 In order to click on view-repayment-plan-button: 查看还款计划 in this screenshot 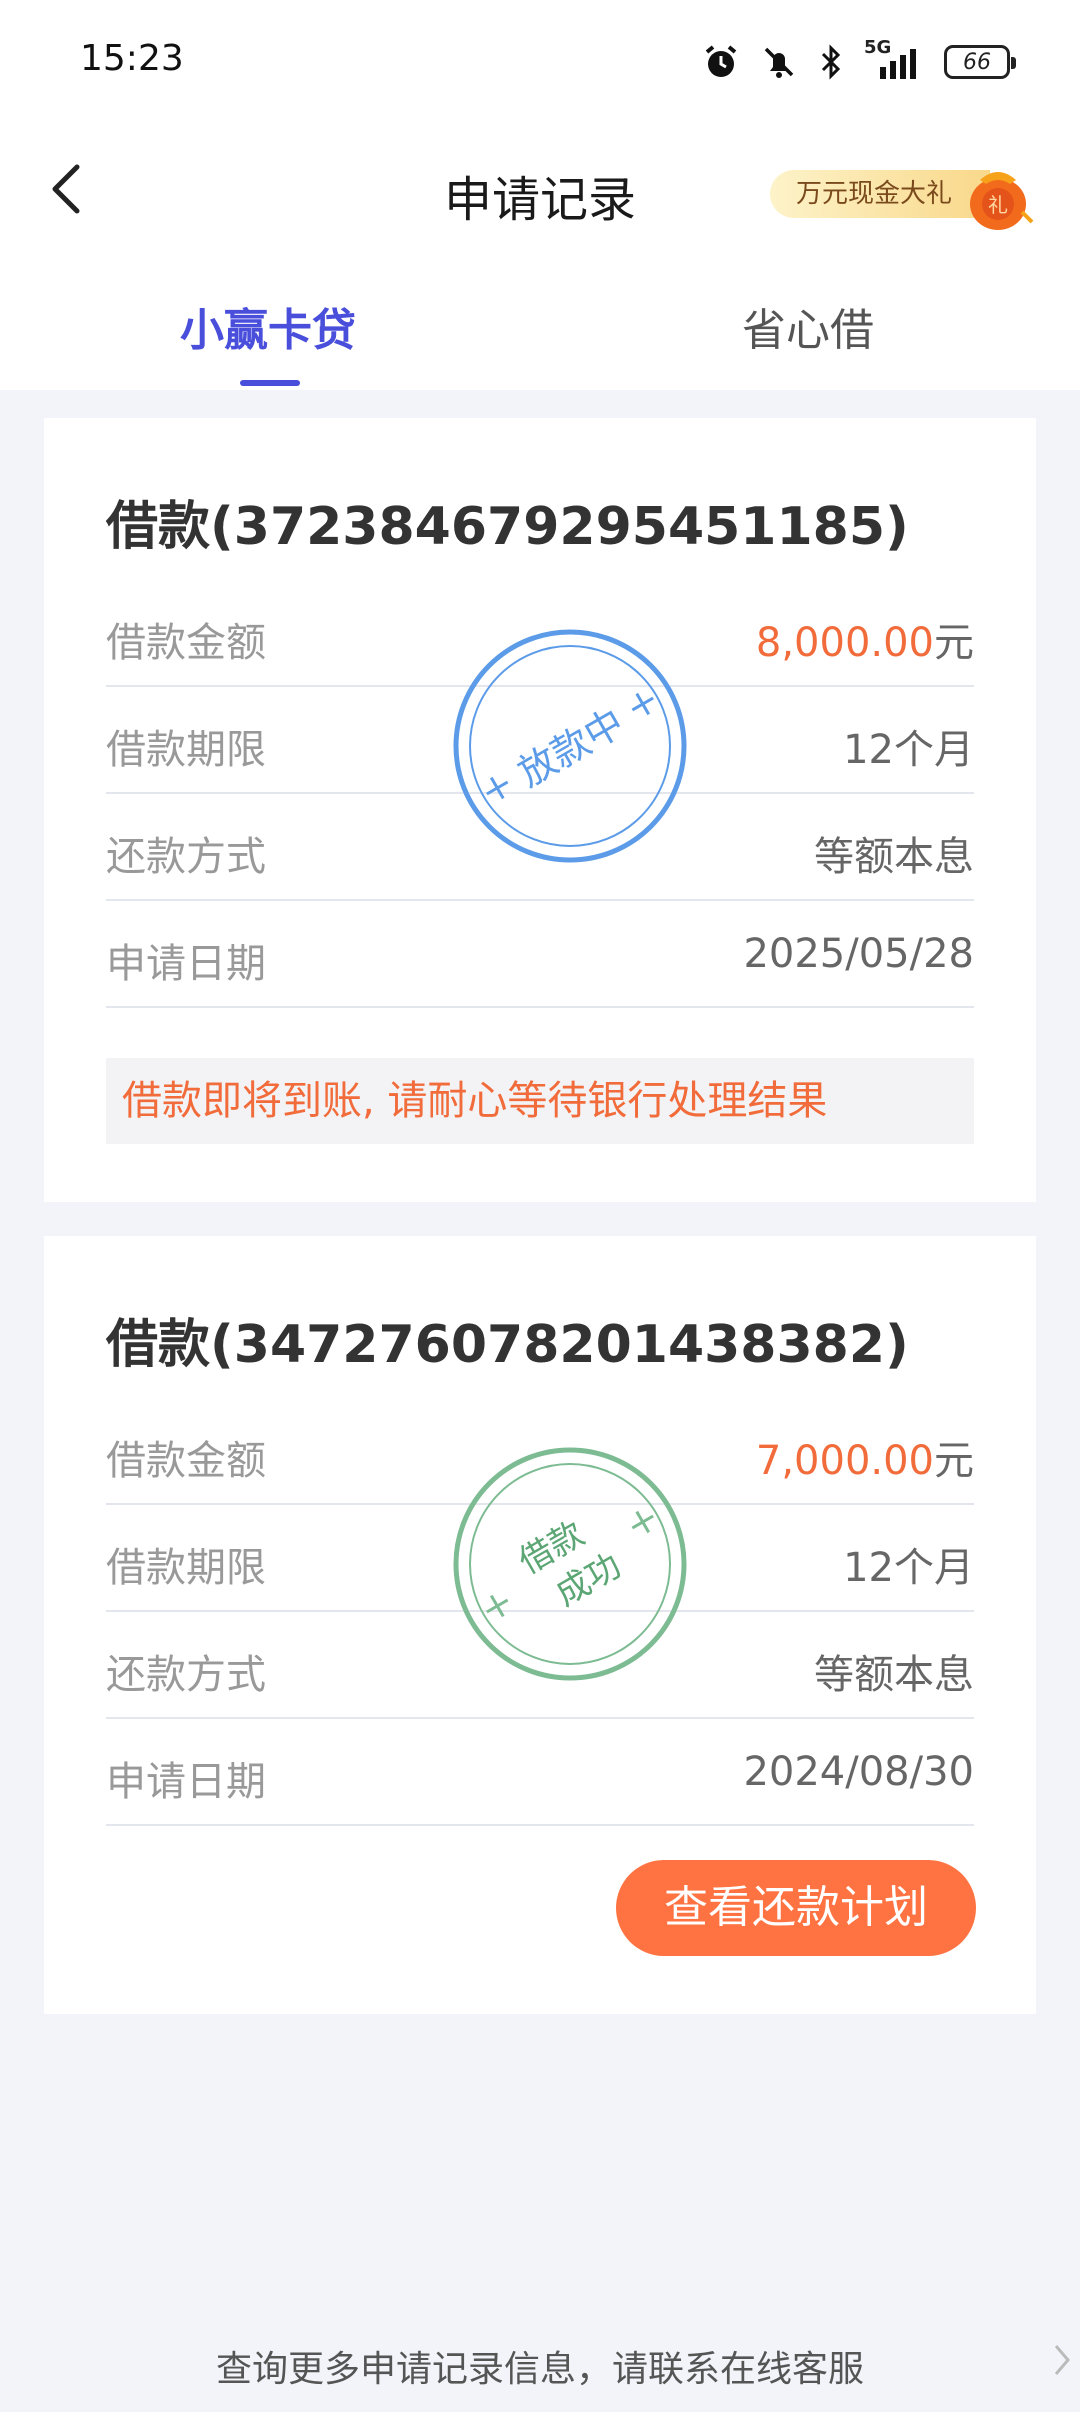, I will do `click(796, 1908)`.